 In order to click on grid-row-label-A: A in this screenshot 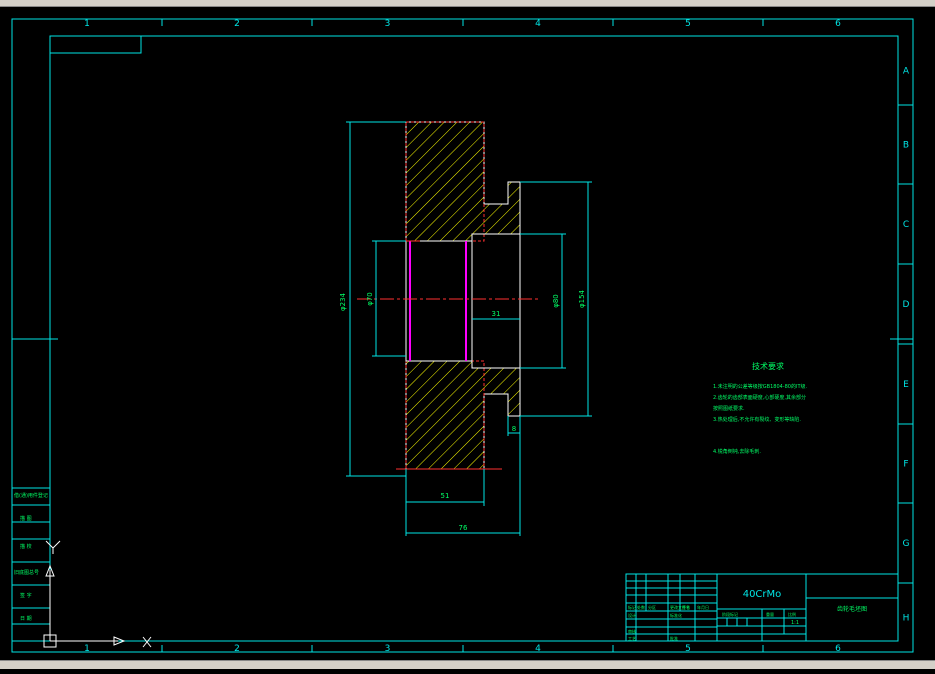, I will do `click(906, 72)`.